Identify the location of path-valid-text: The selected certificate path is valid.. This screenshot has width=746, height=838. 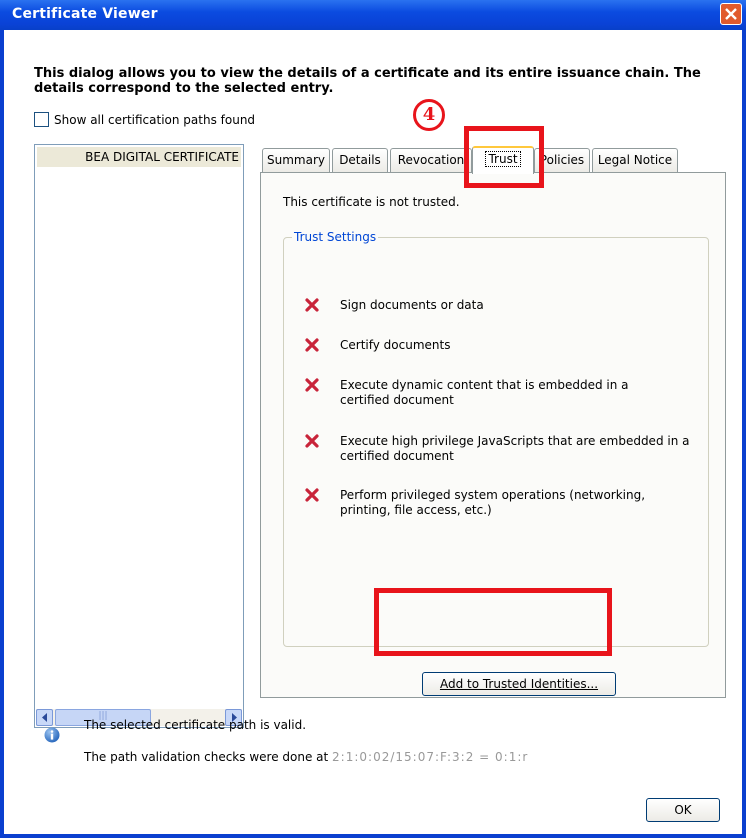
(195, 725).